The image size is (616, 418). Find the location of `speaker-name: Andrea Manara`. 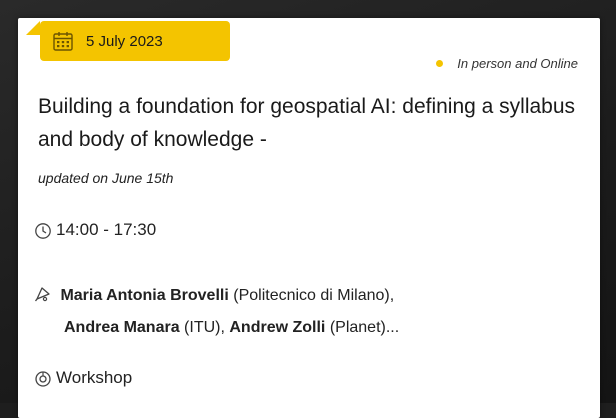

speaker-name: Andrea Manara is located at coordinates (122, 327).